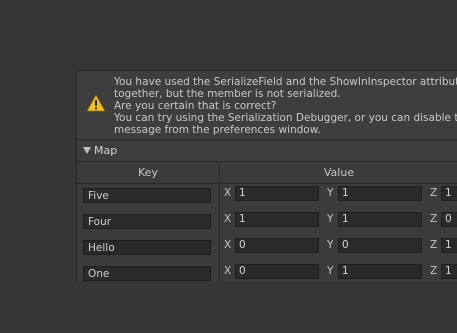  I want to click on key-field: Hello, so click(147, 247).